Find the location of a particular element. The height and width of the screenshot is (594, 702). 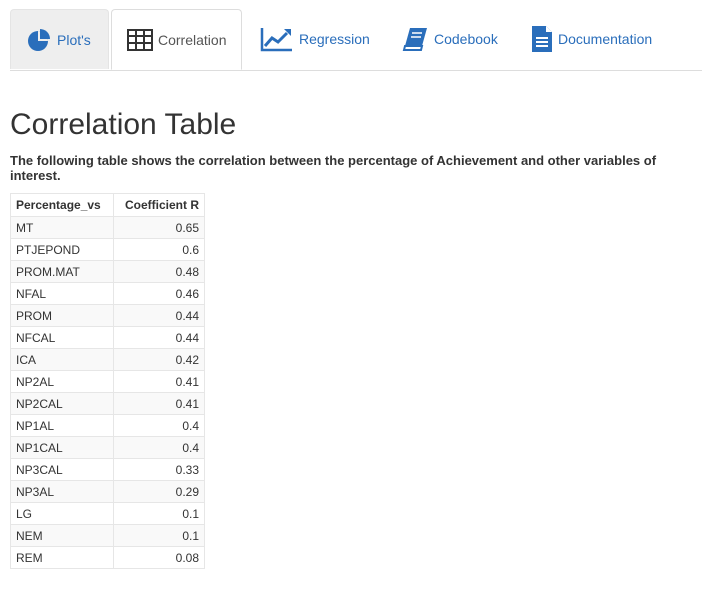

table-row: REM 0.08 is located at coordinates (107, 557).